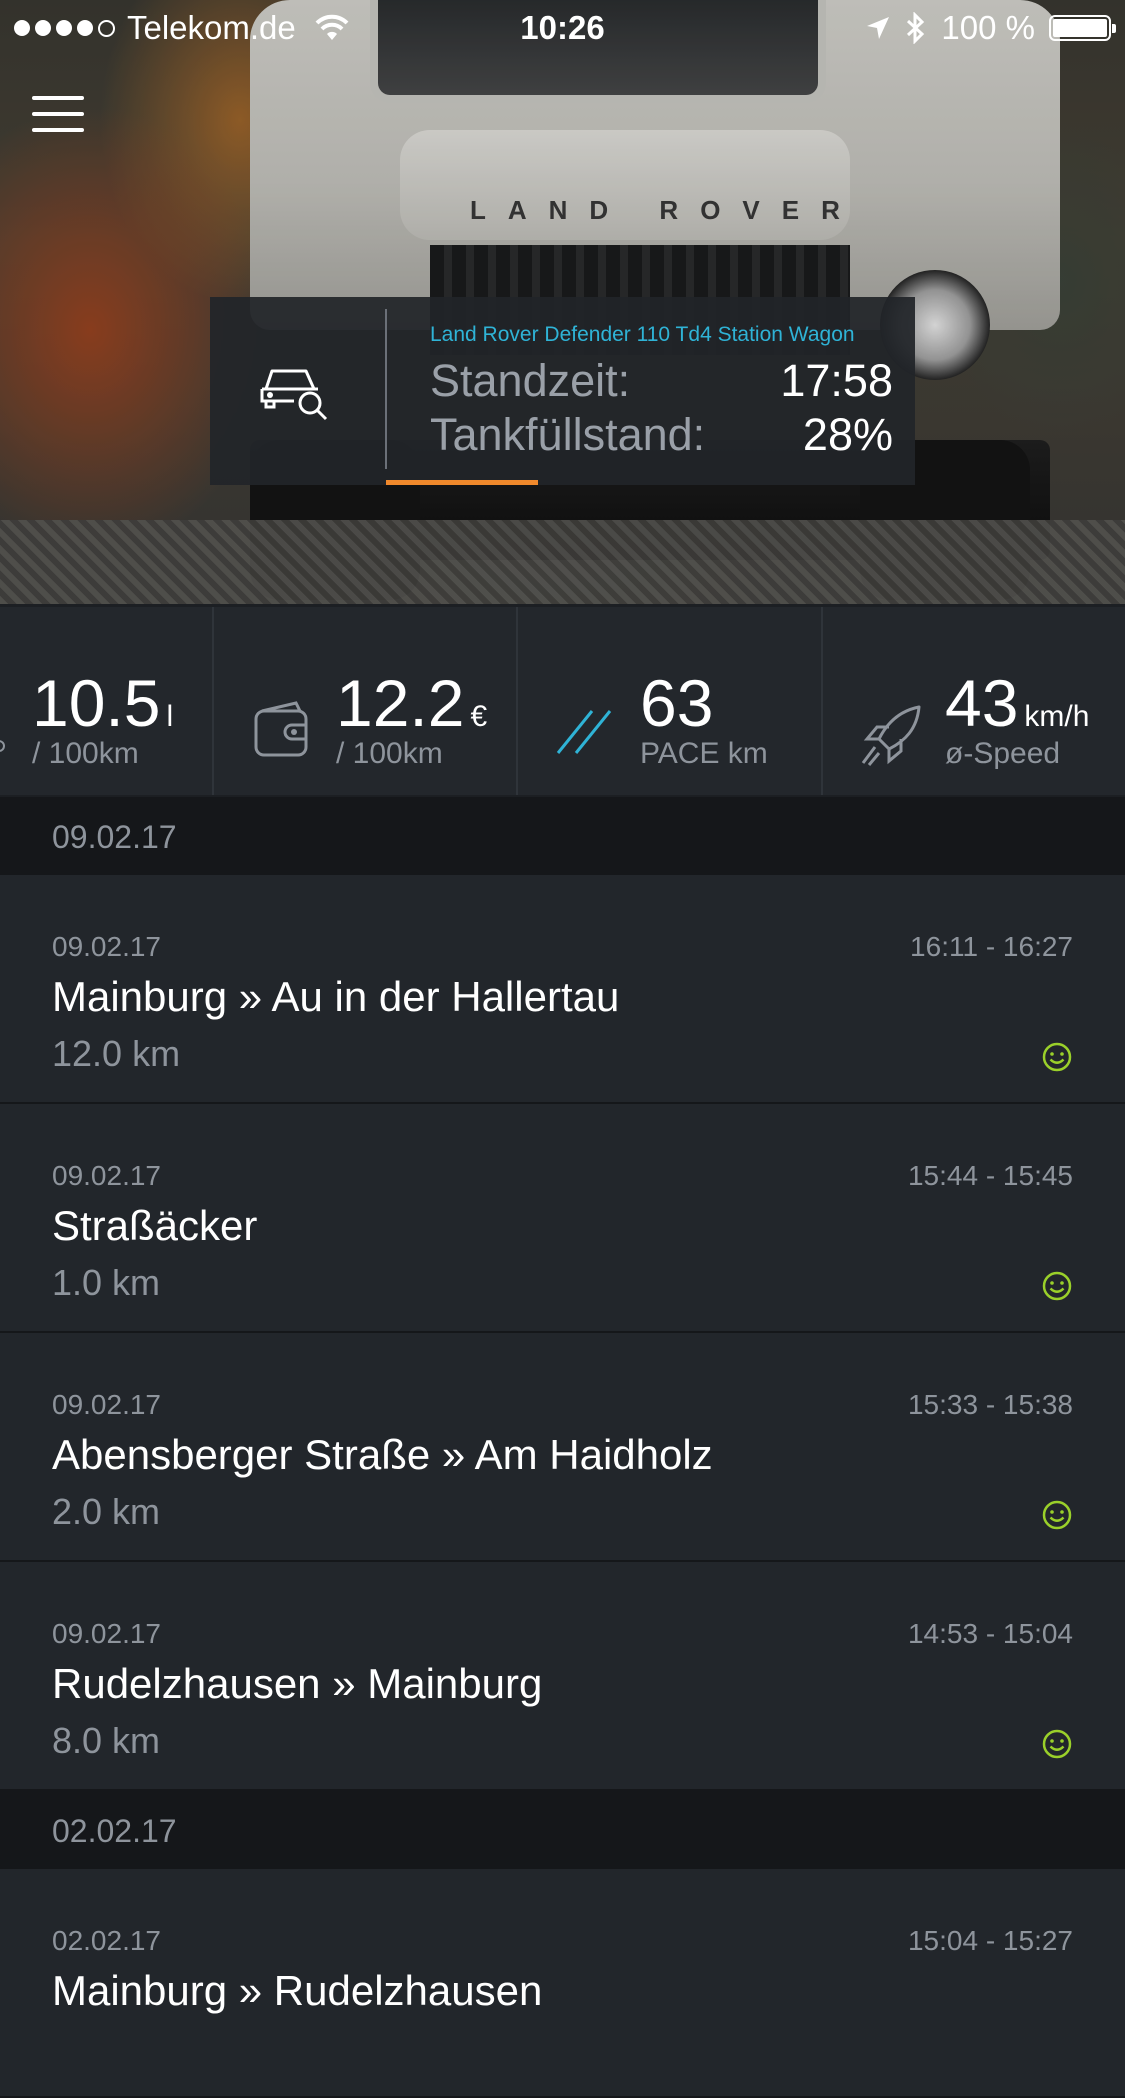 This screenshot has height=2098, width=1125. I want to click on stat-speed: 43 km/h ø-Speed, so click(974, 701).